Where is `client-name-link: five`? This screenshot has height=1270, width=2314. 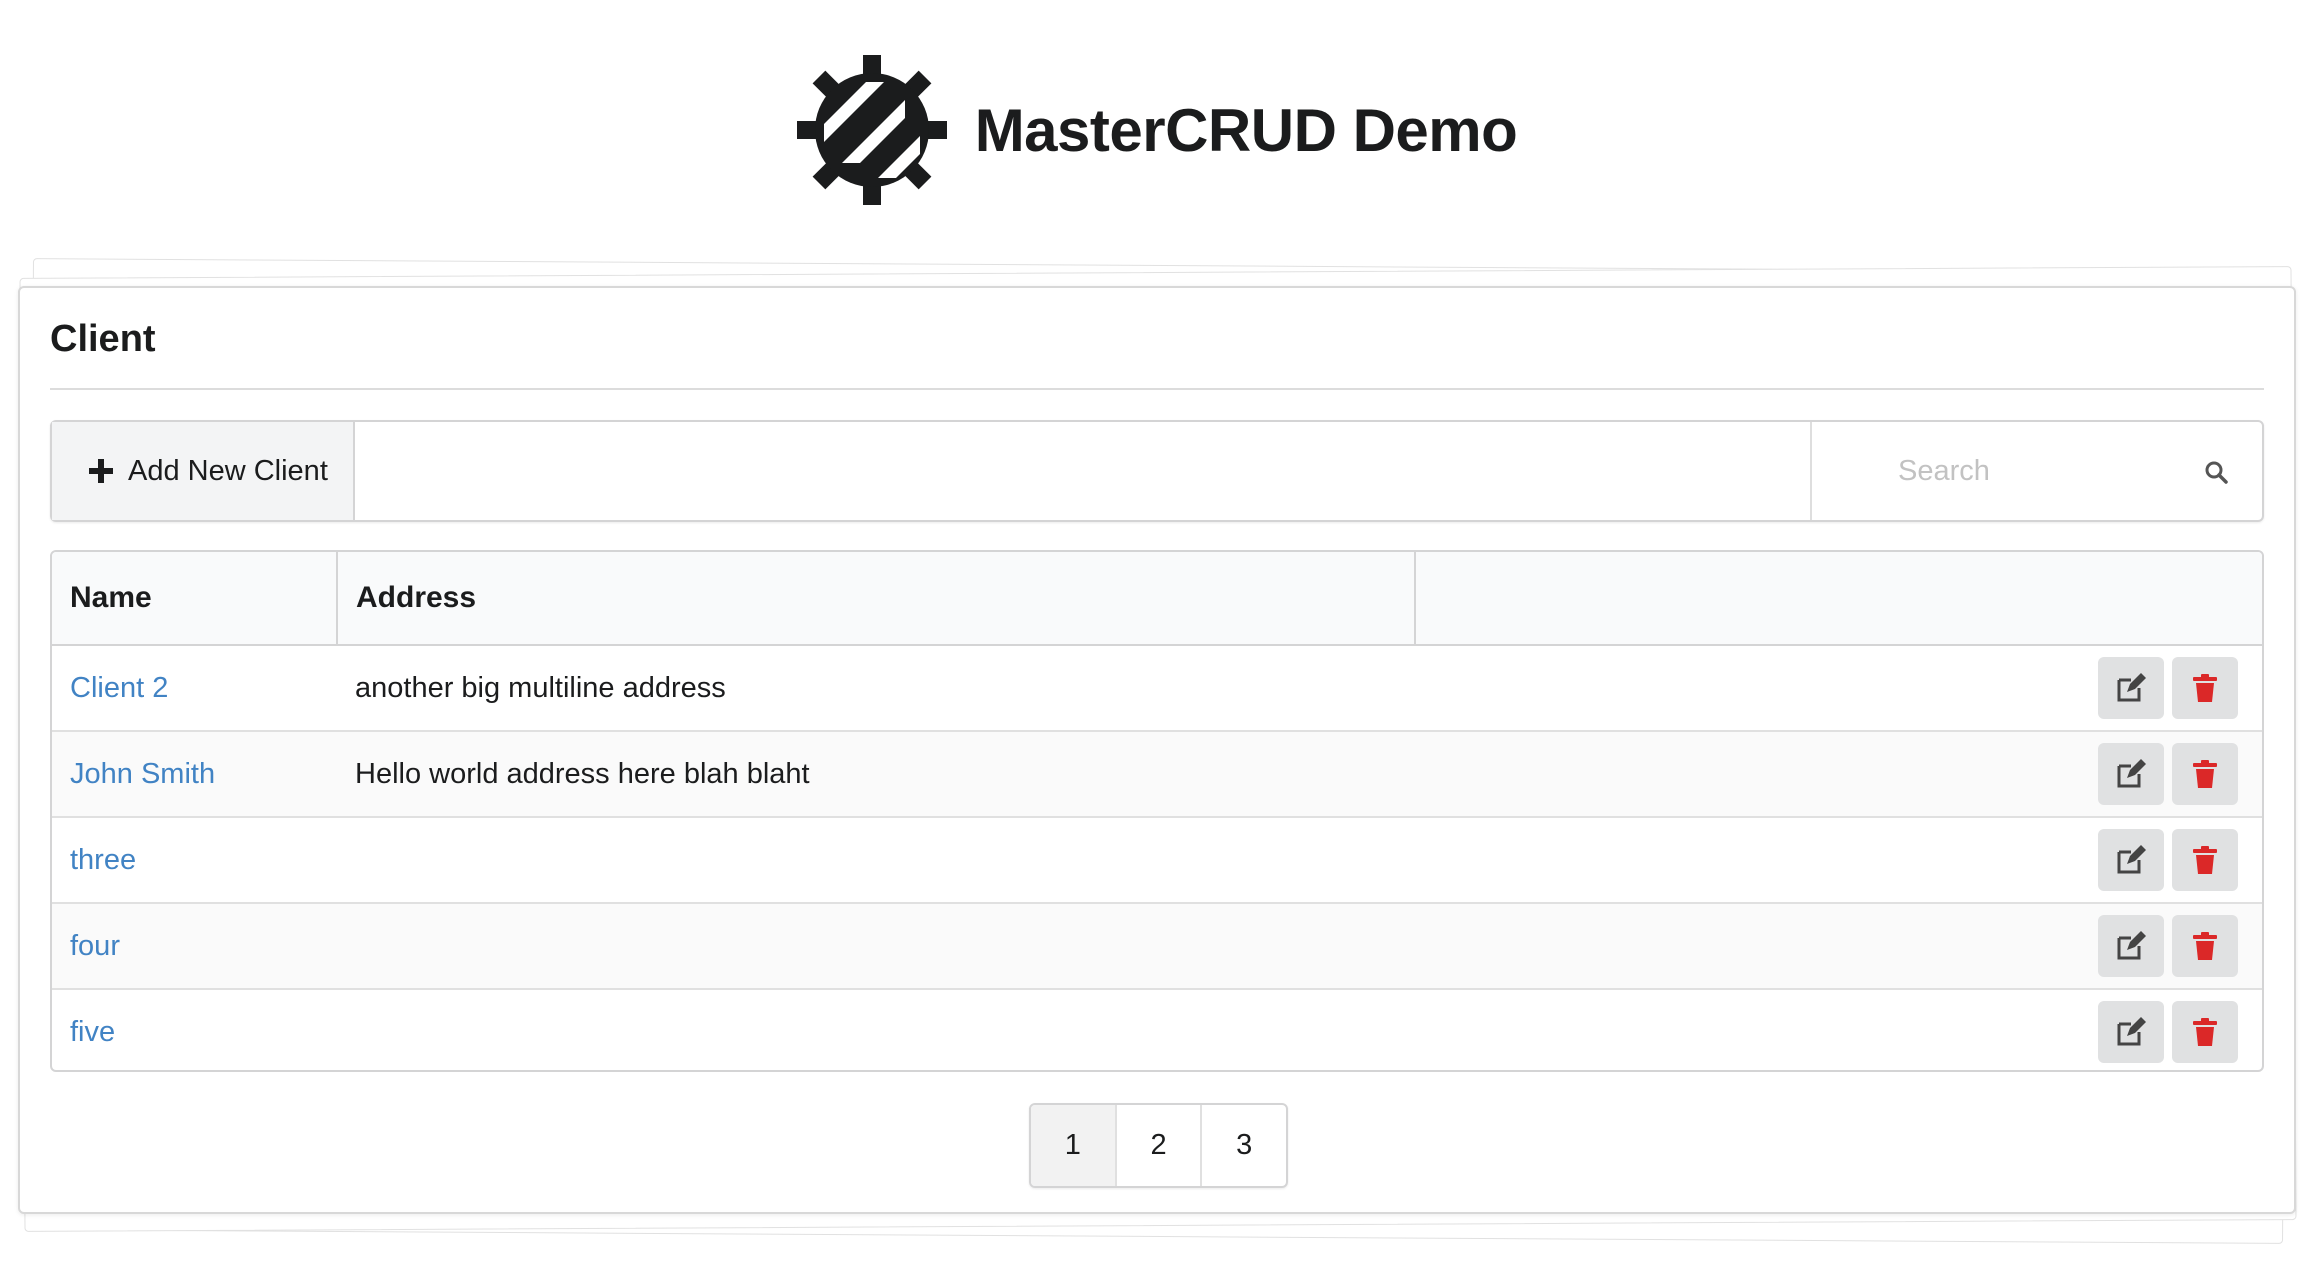
client-name-link: five is located at coordinates (92, 1032).